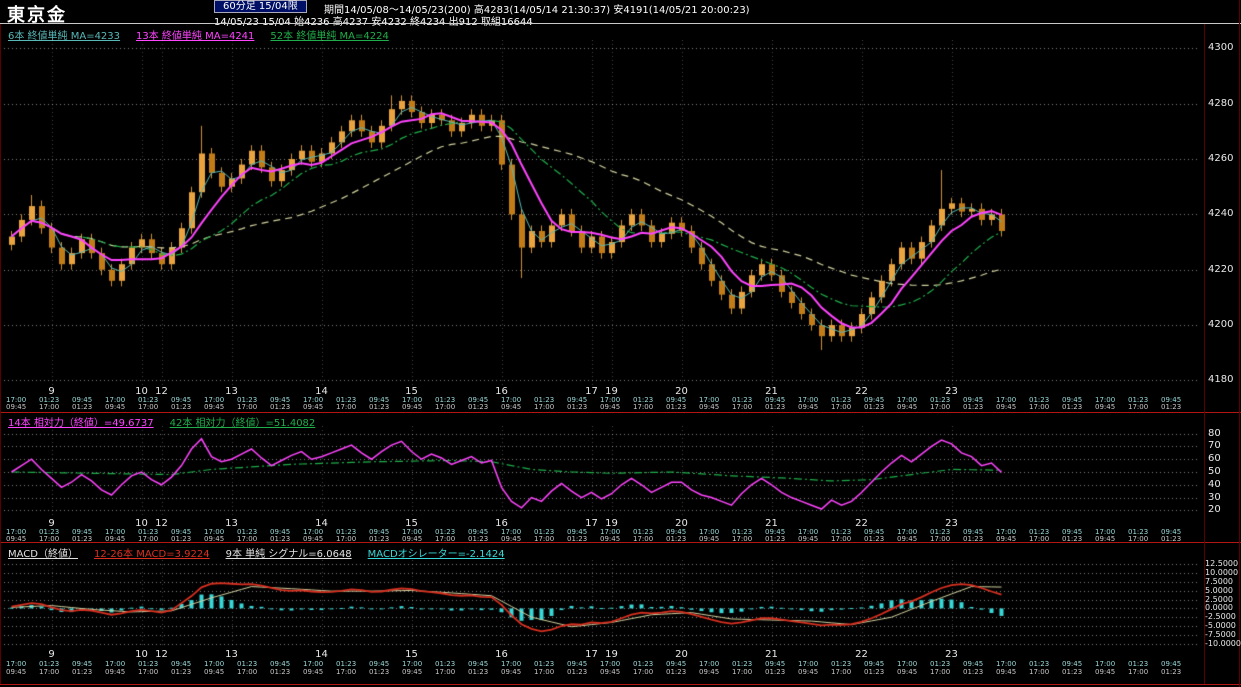  I want to click on rsi-axis-label: 20, so click(1214, 510).